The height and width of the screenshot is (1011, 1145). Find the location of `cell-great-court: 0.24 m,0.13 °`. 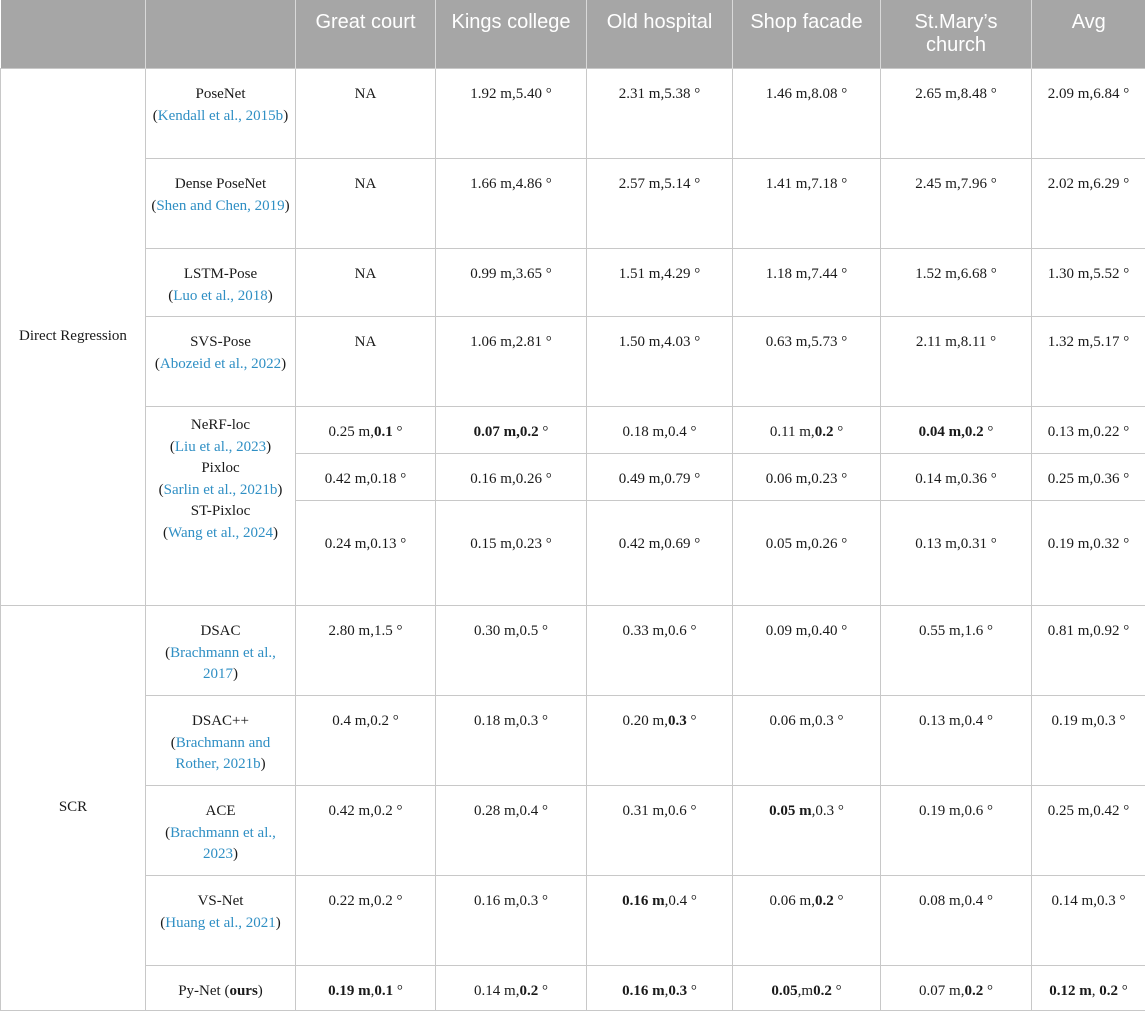

cell-great-court: 0.24 m,0.13 ° is located at coordinates (366, 553).